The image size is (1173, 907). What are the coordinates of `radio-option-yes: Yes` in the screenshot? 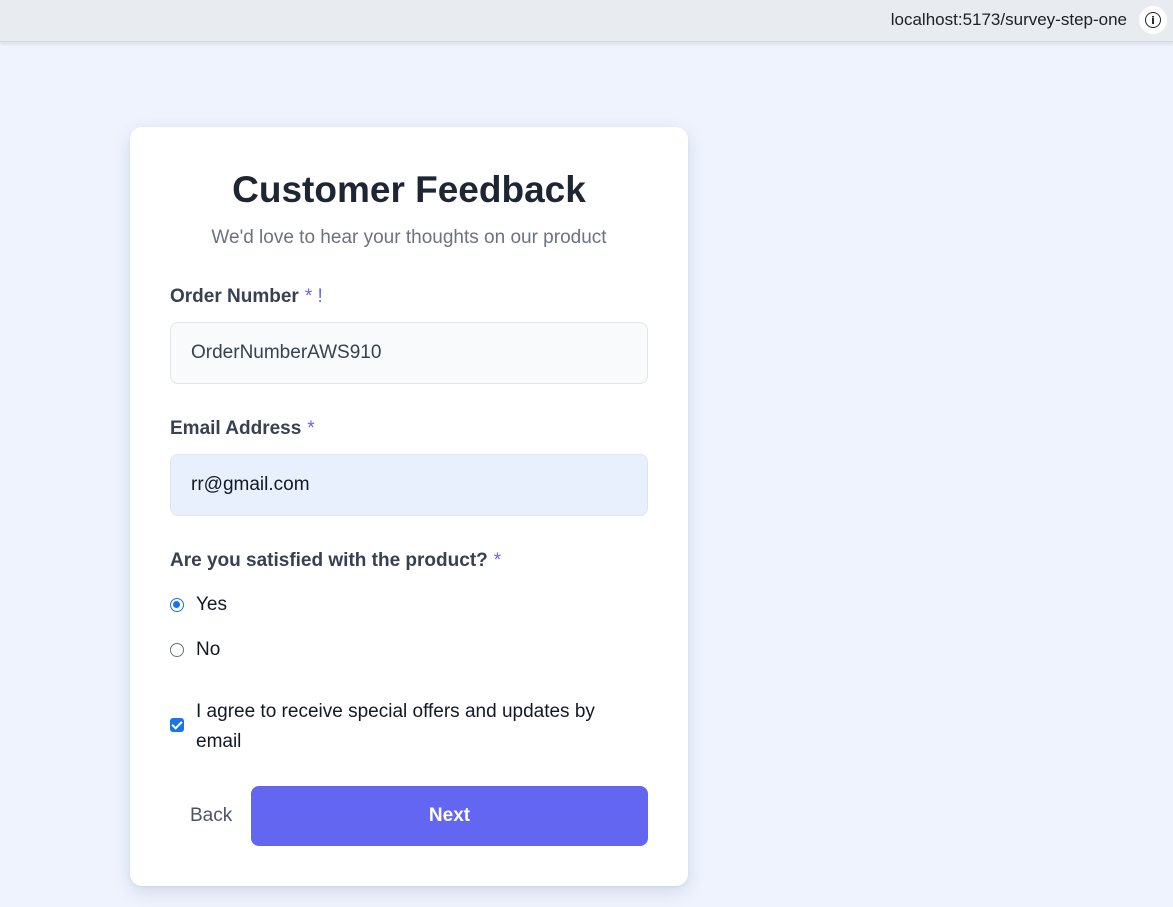 It's located at (198, 605).